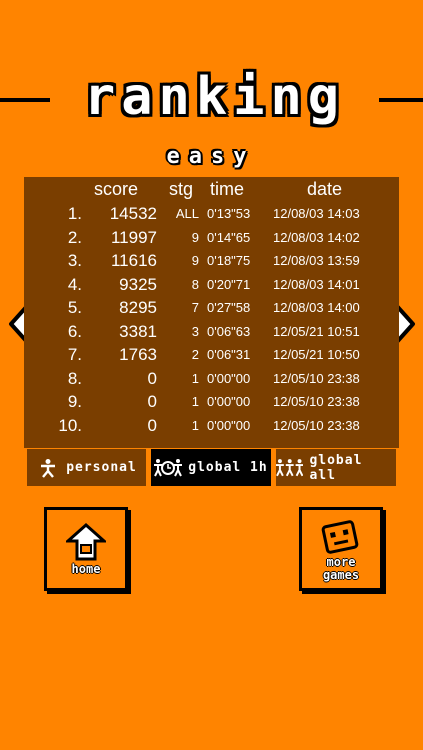 The image size is (423, 750). I want to click on people-icon, so click(290, 467).